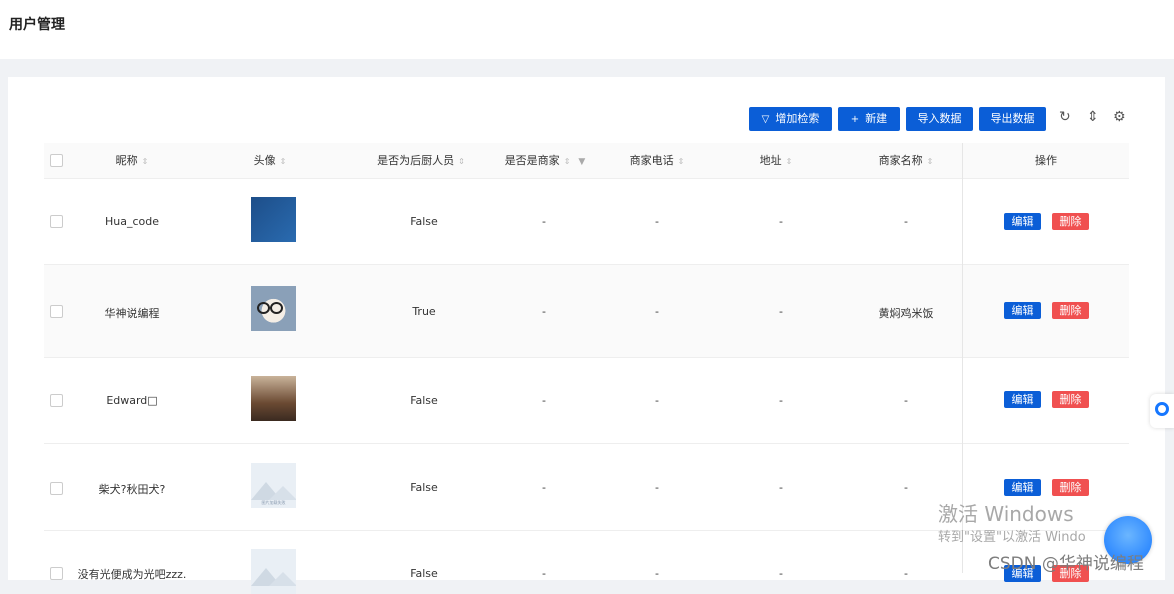  I want to click on filter-icon: ▽, so click(765, 119).